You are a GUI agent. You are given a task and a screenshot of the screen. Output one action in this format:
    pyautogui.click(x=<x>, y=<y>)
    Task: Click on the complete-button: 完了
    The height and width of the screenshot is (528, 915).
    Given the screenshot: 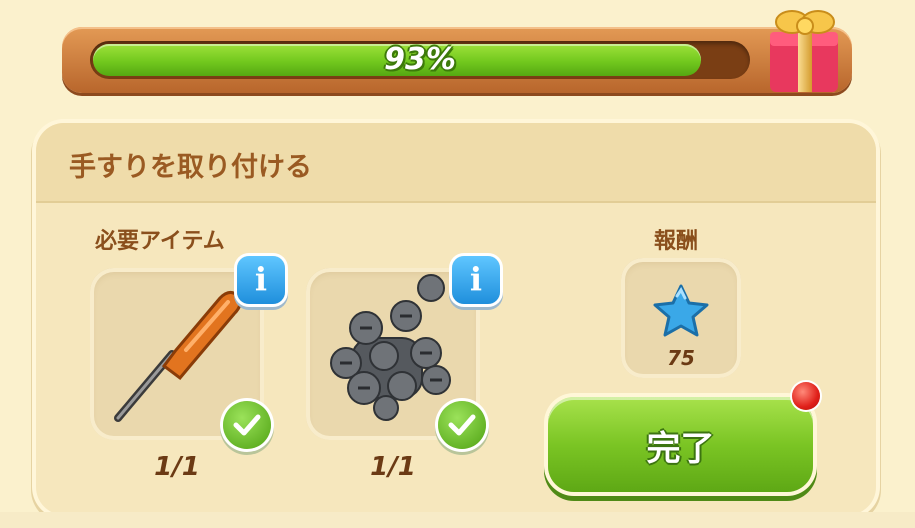 What is the action you would take?
    pyautogui.click(x=680, y=444)
    